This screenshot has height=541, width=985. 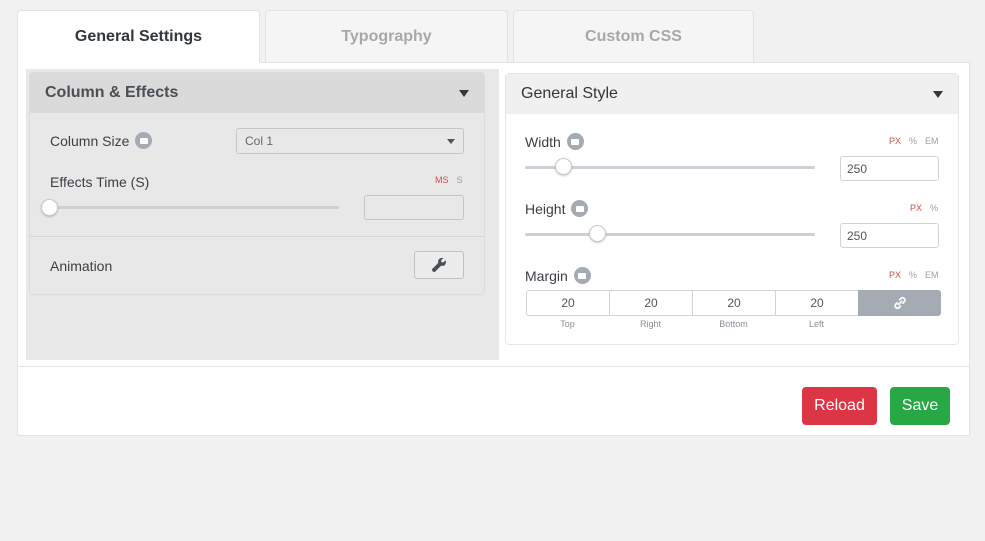 What do you see at coordinates (49, 207) in the screenshot?
I see `effects-time-slider-handle` at bounding box center [49, 207].